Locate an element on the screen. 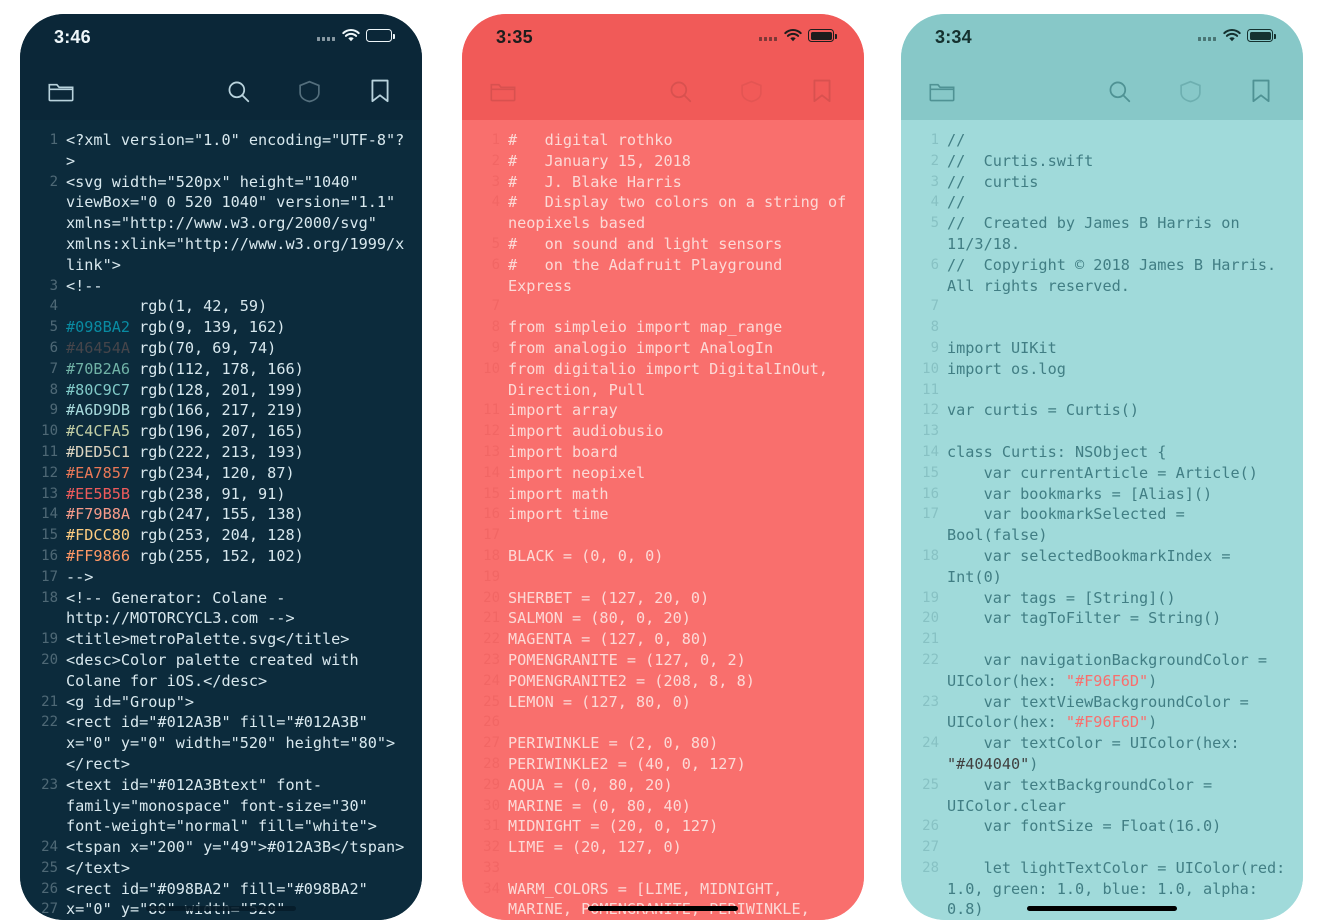  line-number: 17 is located at coordinates (491, 535).